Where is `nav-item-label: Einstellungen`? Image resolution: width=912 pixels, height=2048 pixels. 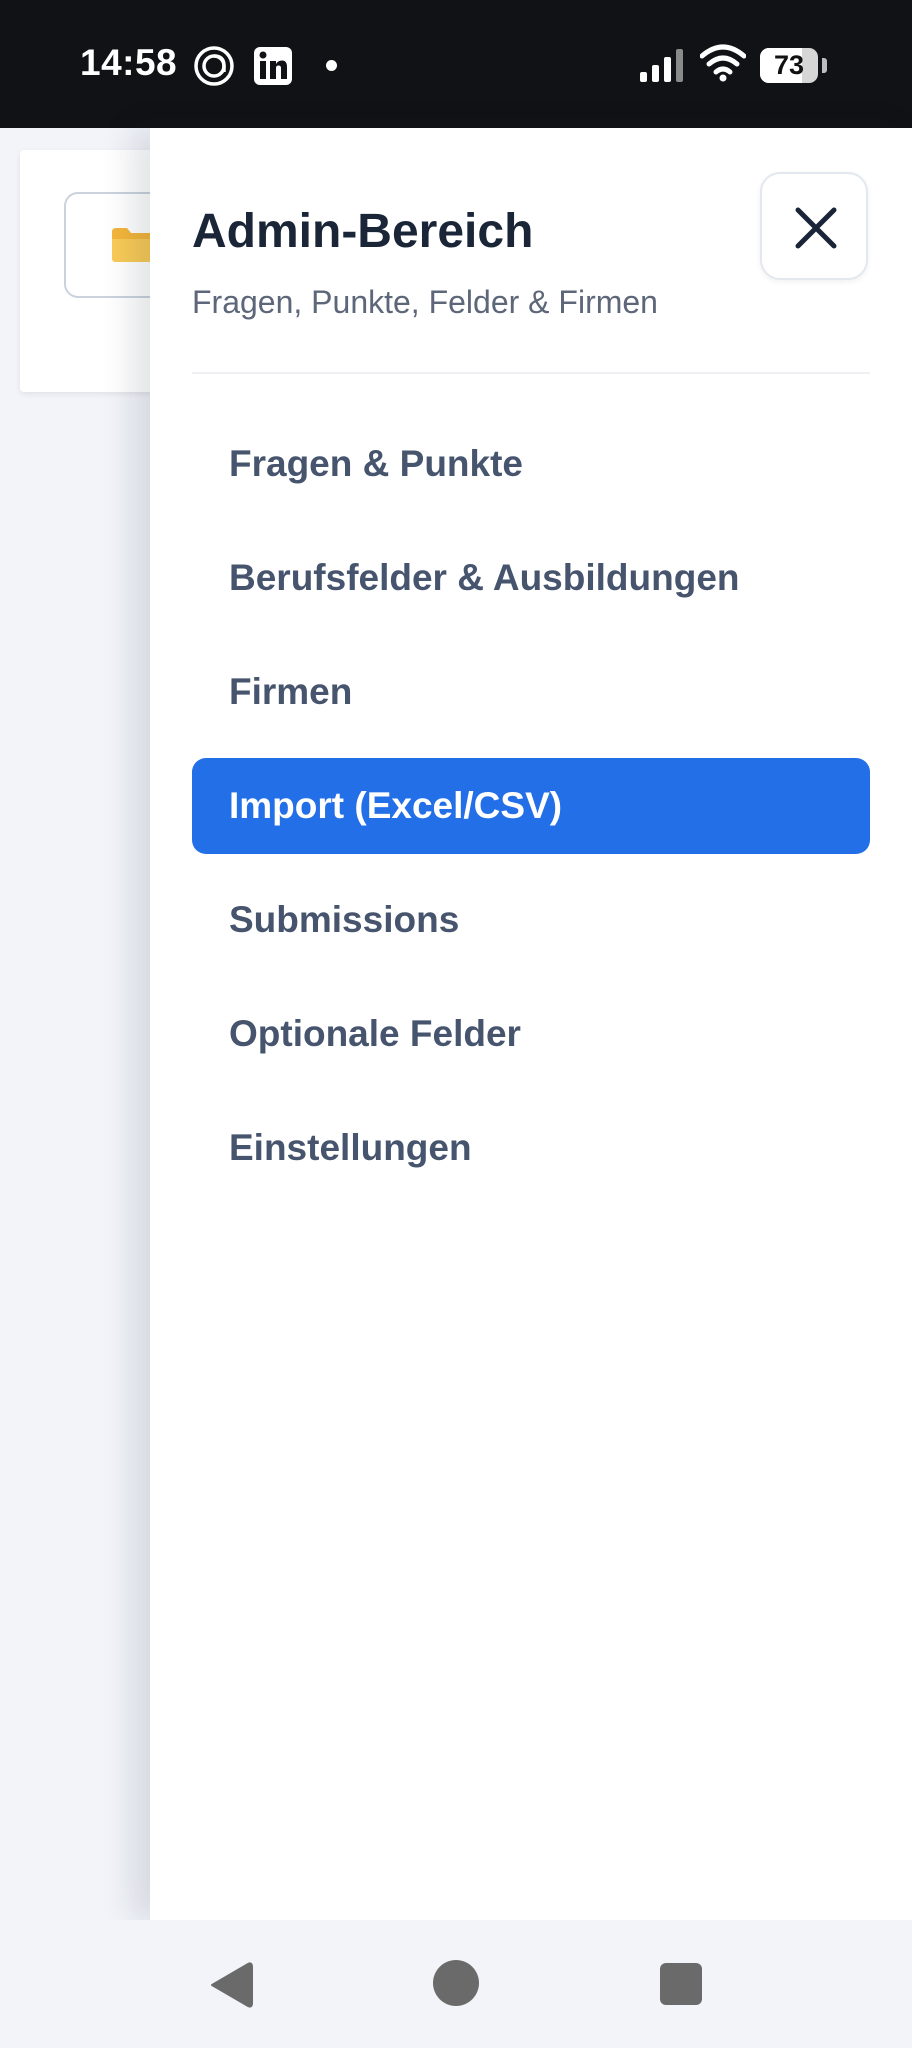
nav-item-label: Einstellungen is located at coordinates (350, 1147).